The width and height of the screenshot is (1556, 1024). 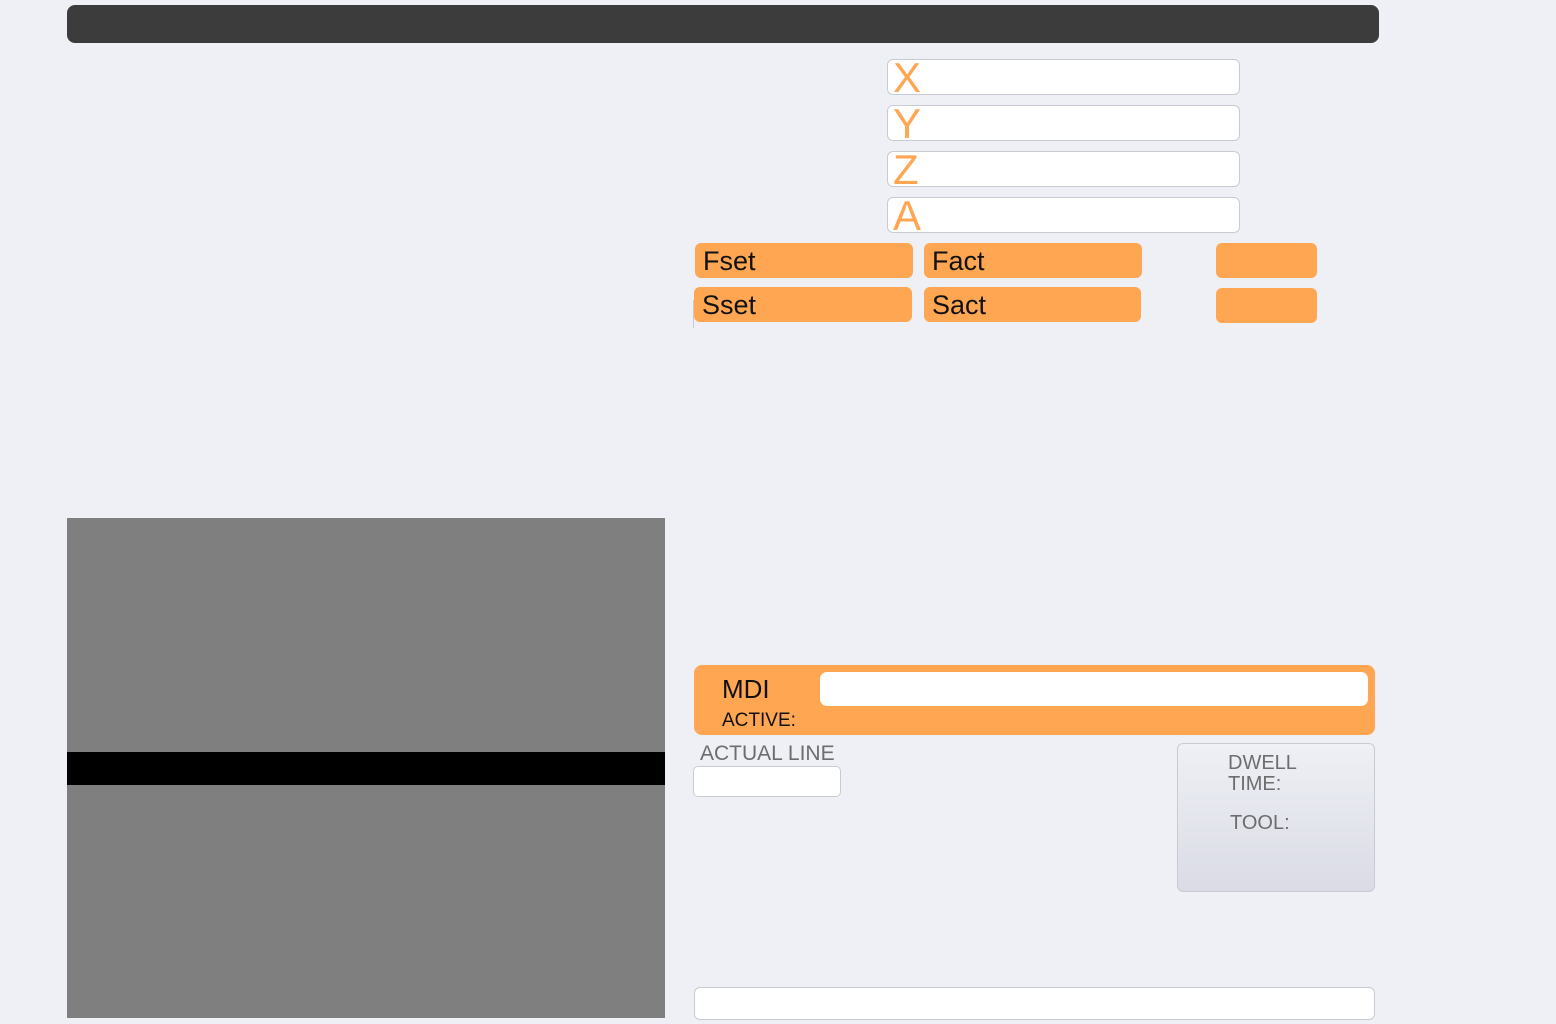 I want to click on dwell-time-label: DWELL TIME:, so click(x=1262, y=773).